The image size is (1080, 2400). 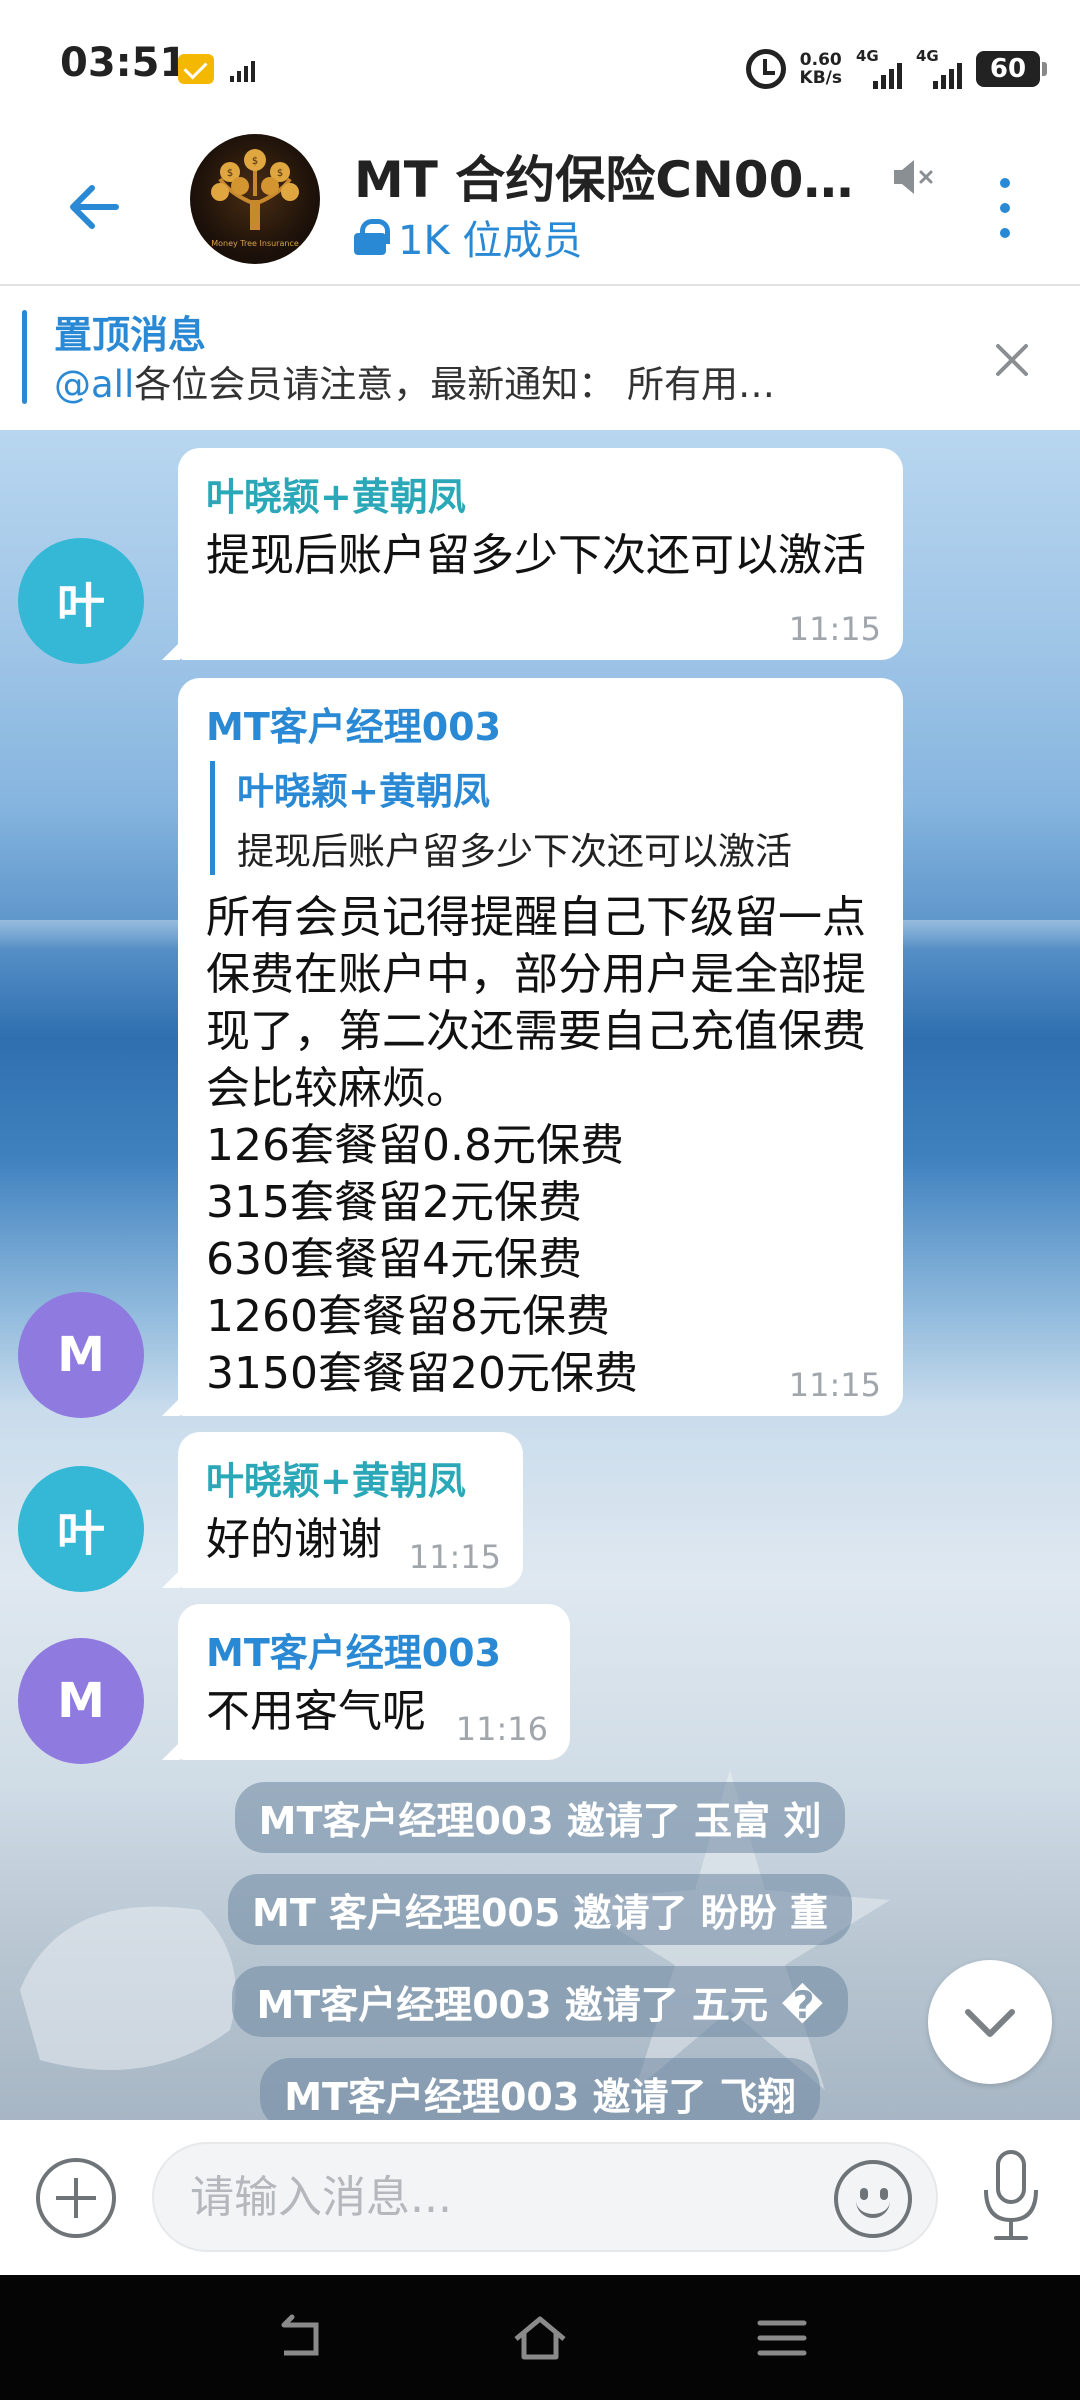 I want to click on more-vert-icon, so click(x=1005, y=208).